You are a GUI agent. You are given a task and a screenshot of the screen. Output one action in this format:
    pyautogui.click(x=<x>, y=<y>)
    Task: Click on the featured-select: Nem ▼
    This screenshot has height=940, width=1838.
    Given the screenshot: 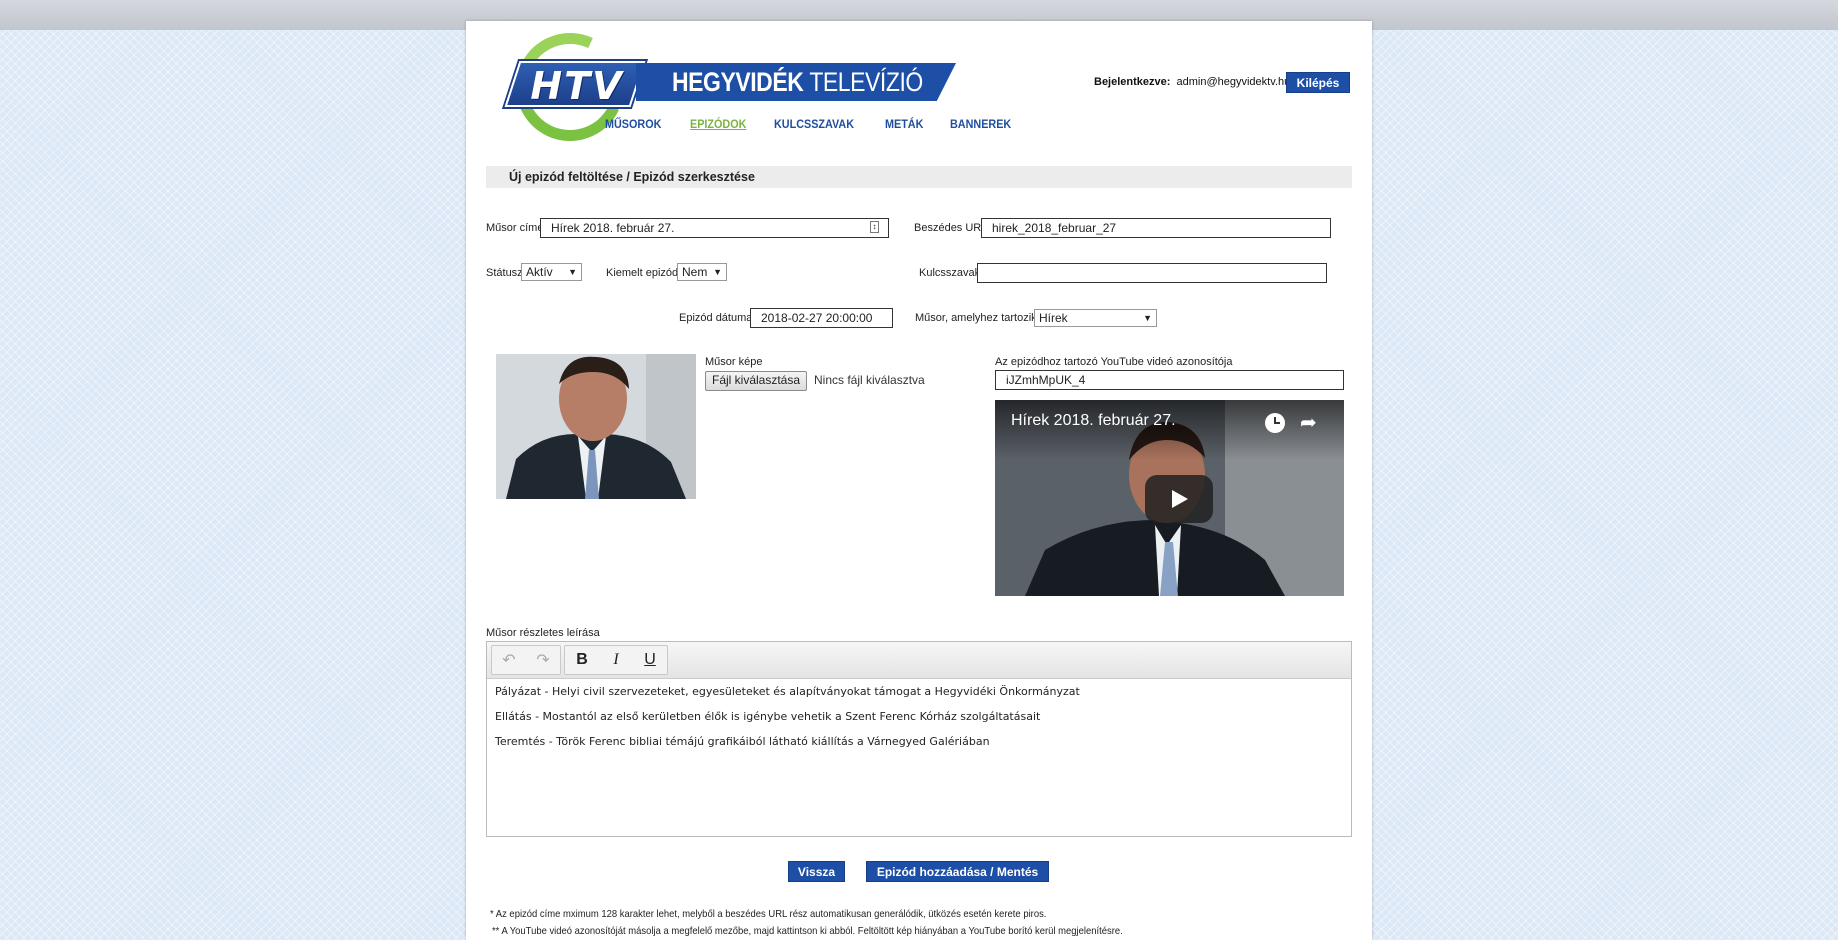 What is the action you would take?
    pyautogui.click(x=702, y=272)
    